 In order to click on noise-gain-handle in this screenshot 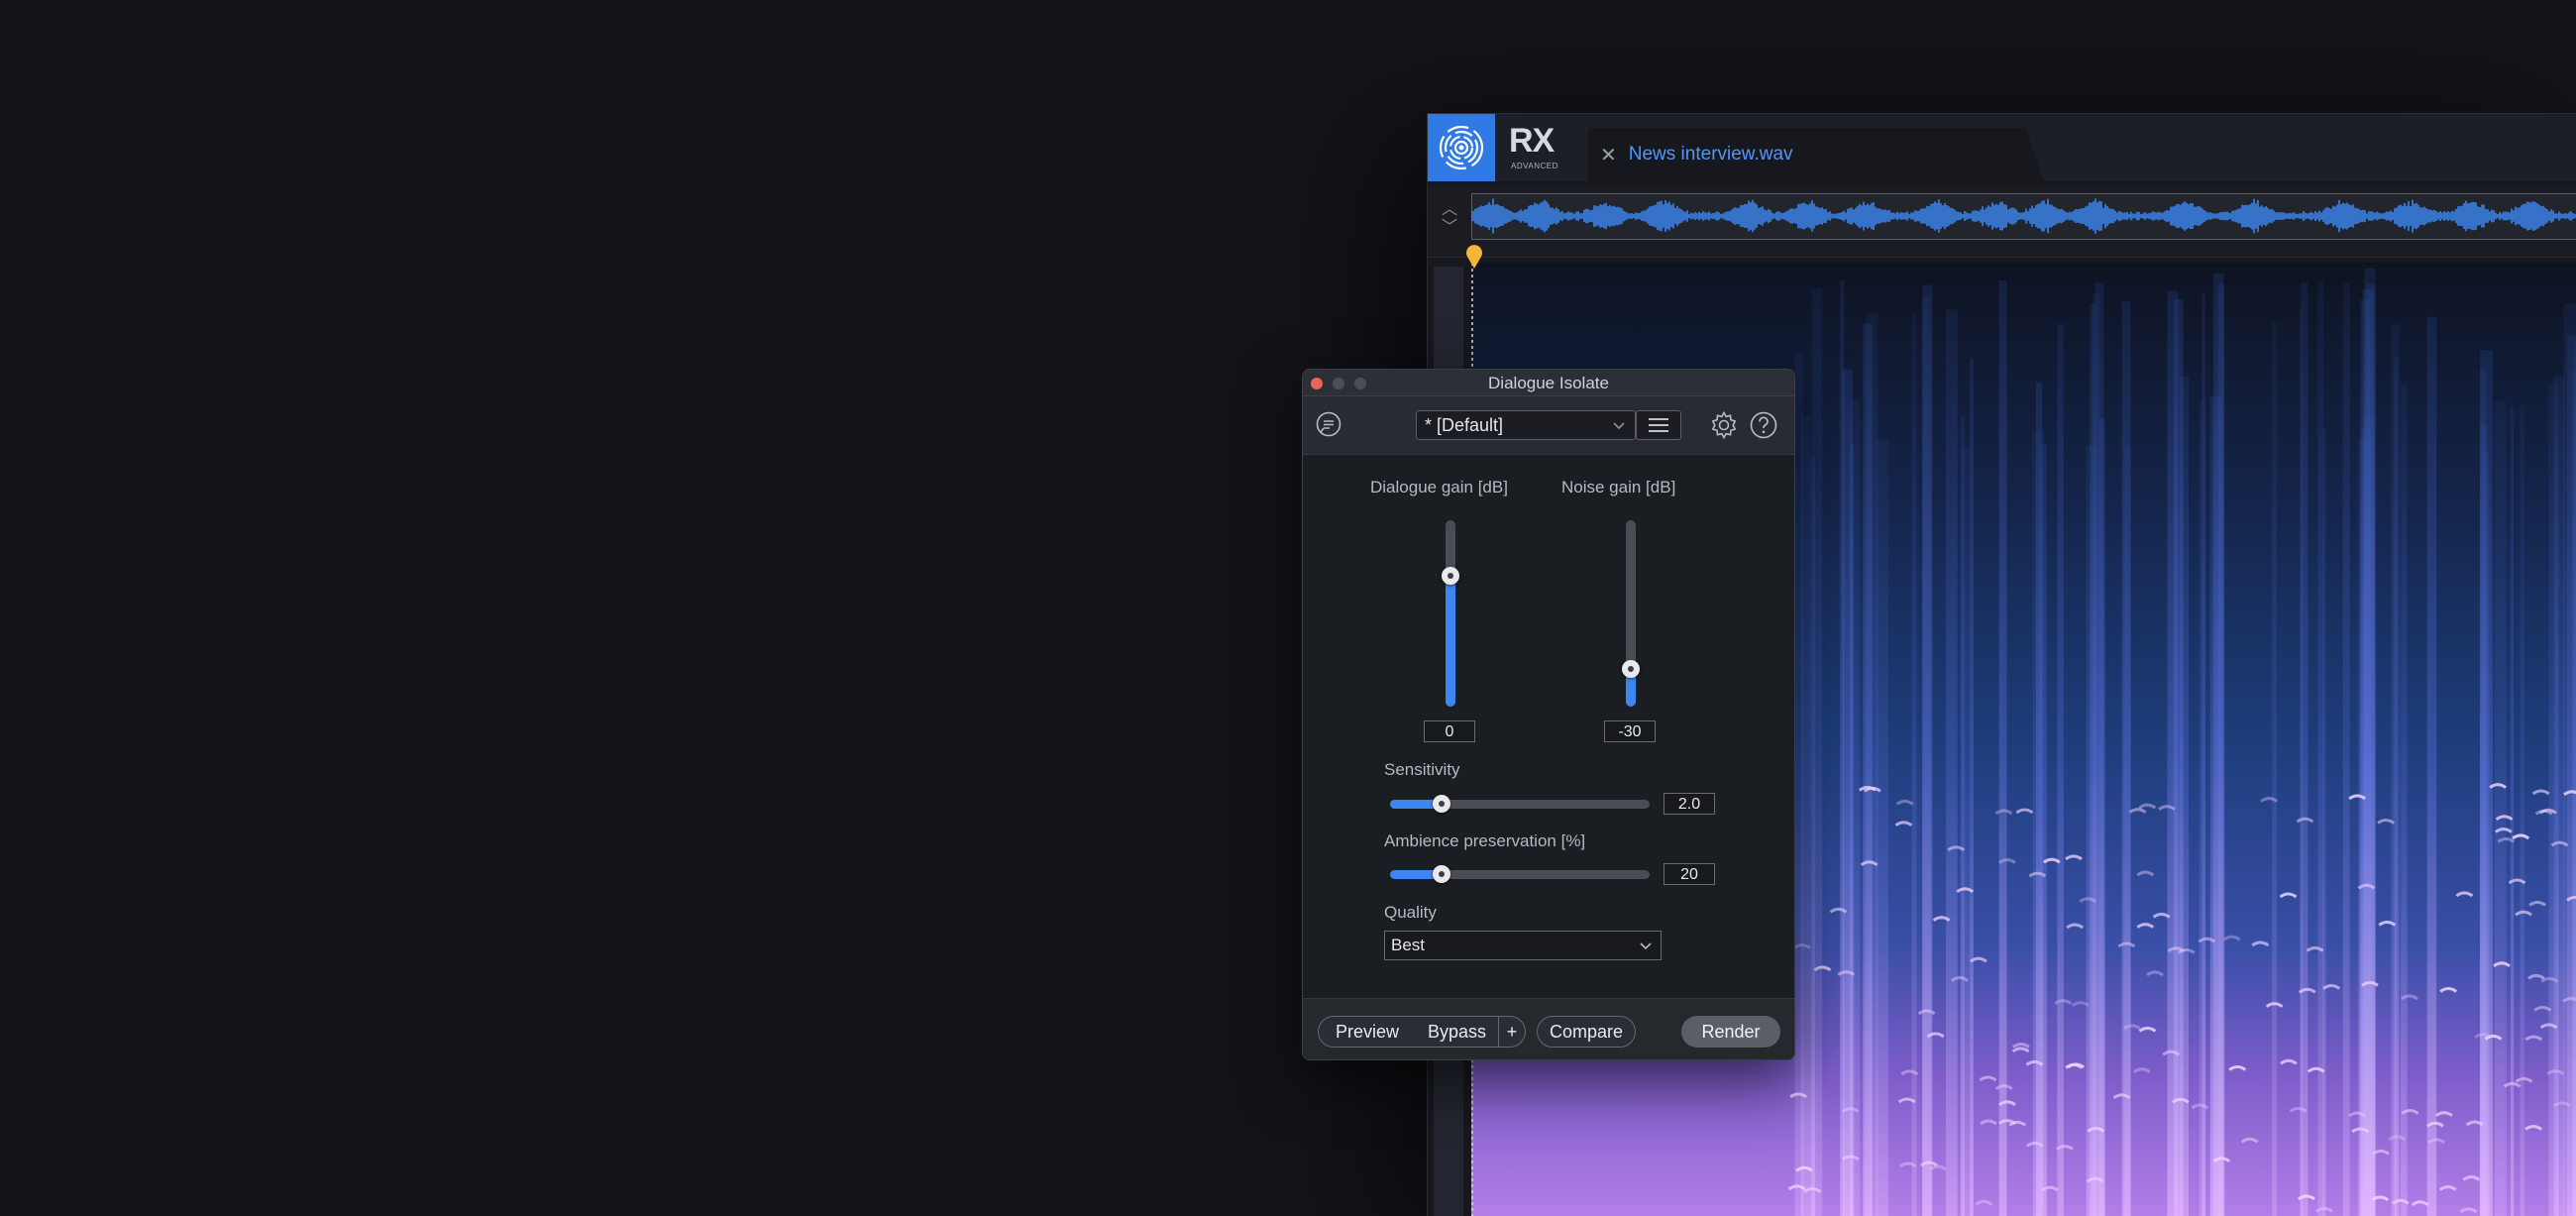, I will do `click(1631, 669)`.